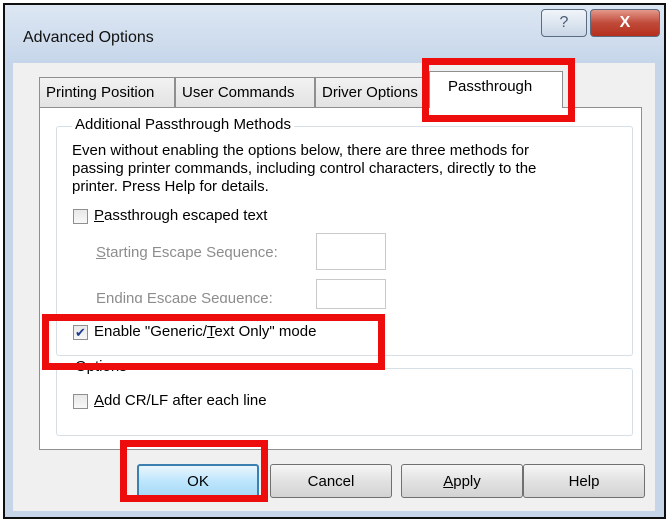 This screenshot has width=671, height=524. What do you see at coordinates (331, 481) in the screenshot?
I see `cancel-button: Cancel` at bounding box center [331, 481].